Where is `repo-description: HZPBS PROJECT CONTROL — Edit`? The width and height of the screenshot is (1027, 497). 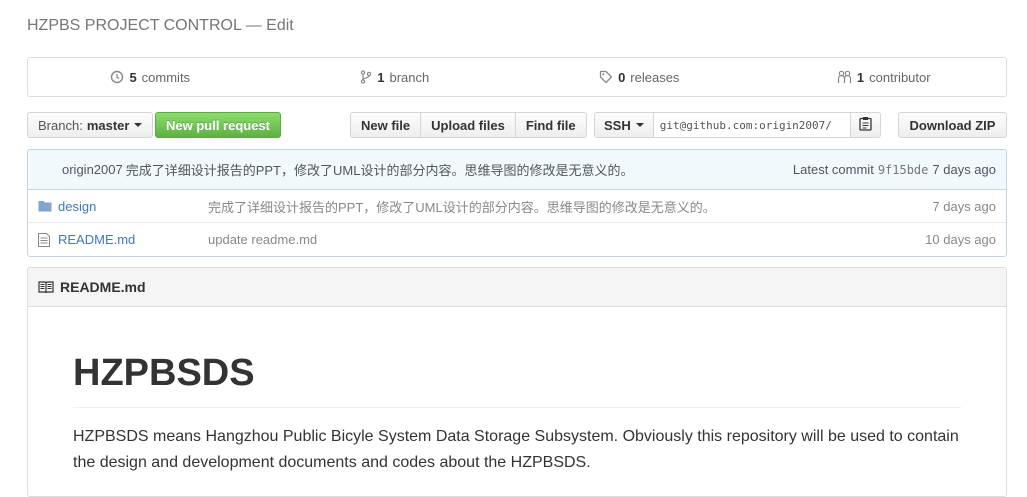
repo-description: HZPBS PROJECT CONTROL — Edit is located at coordinates (160, 26).